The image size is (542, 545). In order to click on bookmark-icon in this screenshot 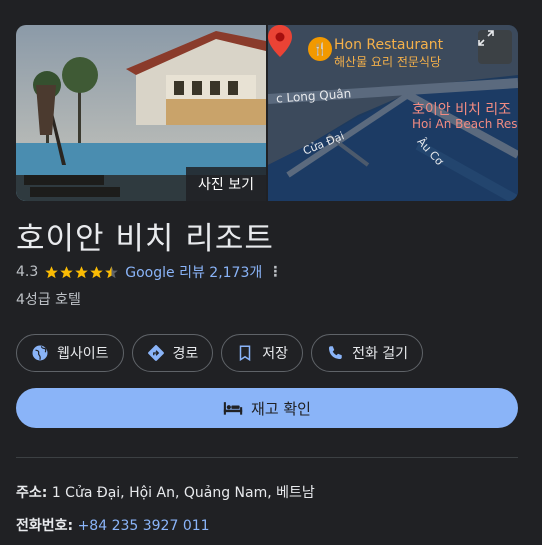, I will do `click(245, 353)`.